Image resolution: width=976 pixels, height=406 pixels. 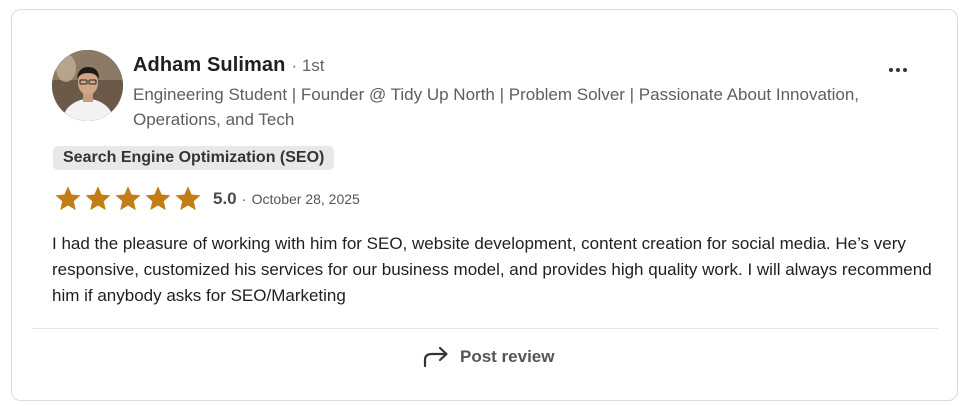 I want to click on post-review-button: Post review, so click(x=488, y=357).